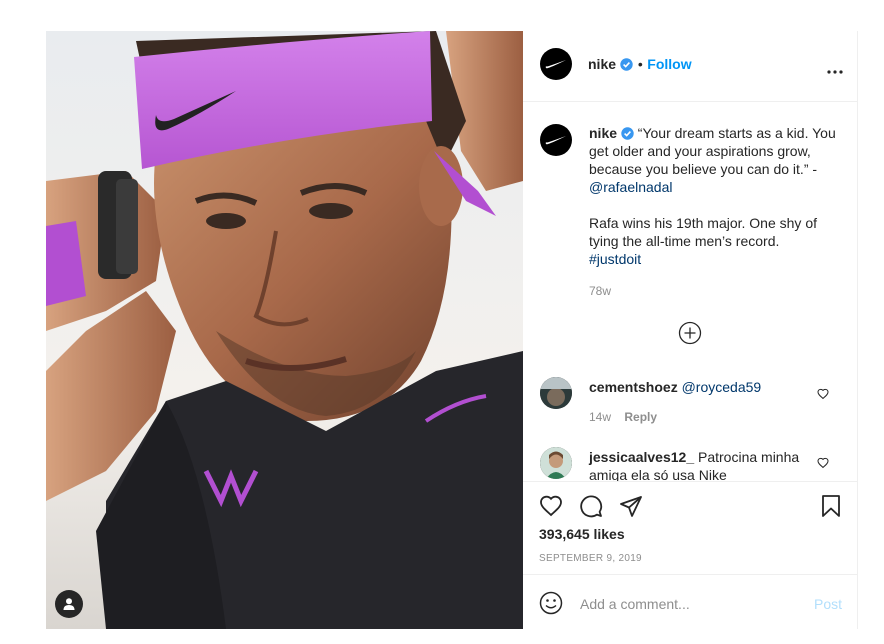 This screenshot has height=644, width=884. I want to click on hashtag-link: #justdoit, so click(615, 259).